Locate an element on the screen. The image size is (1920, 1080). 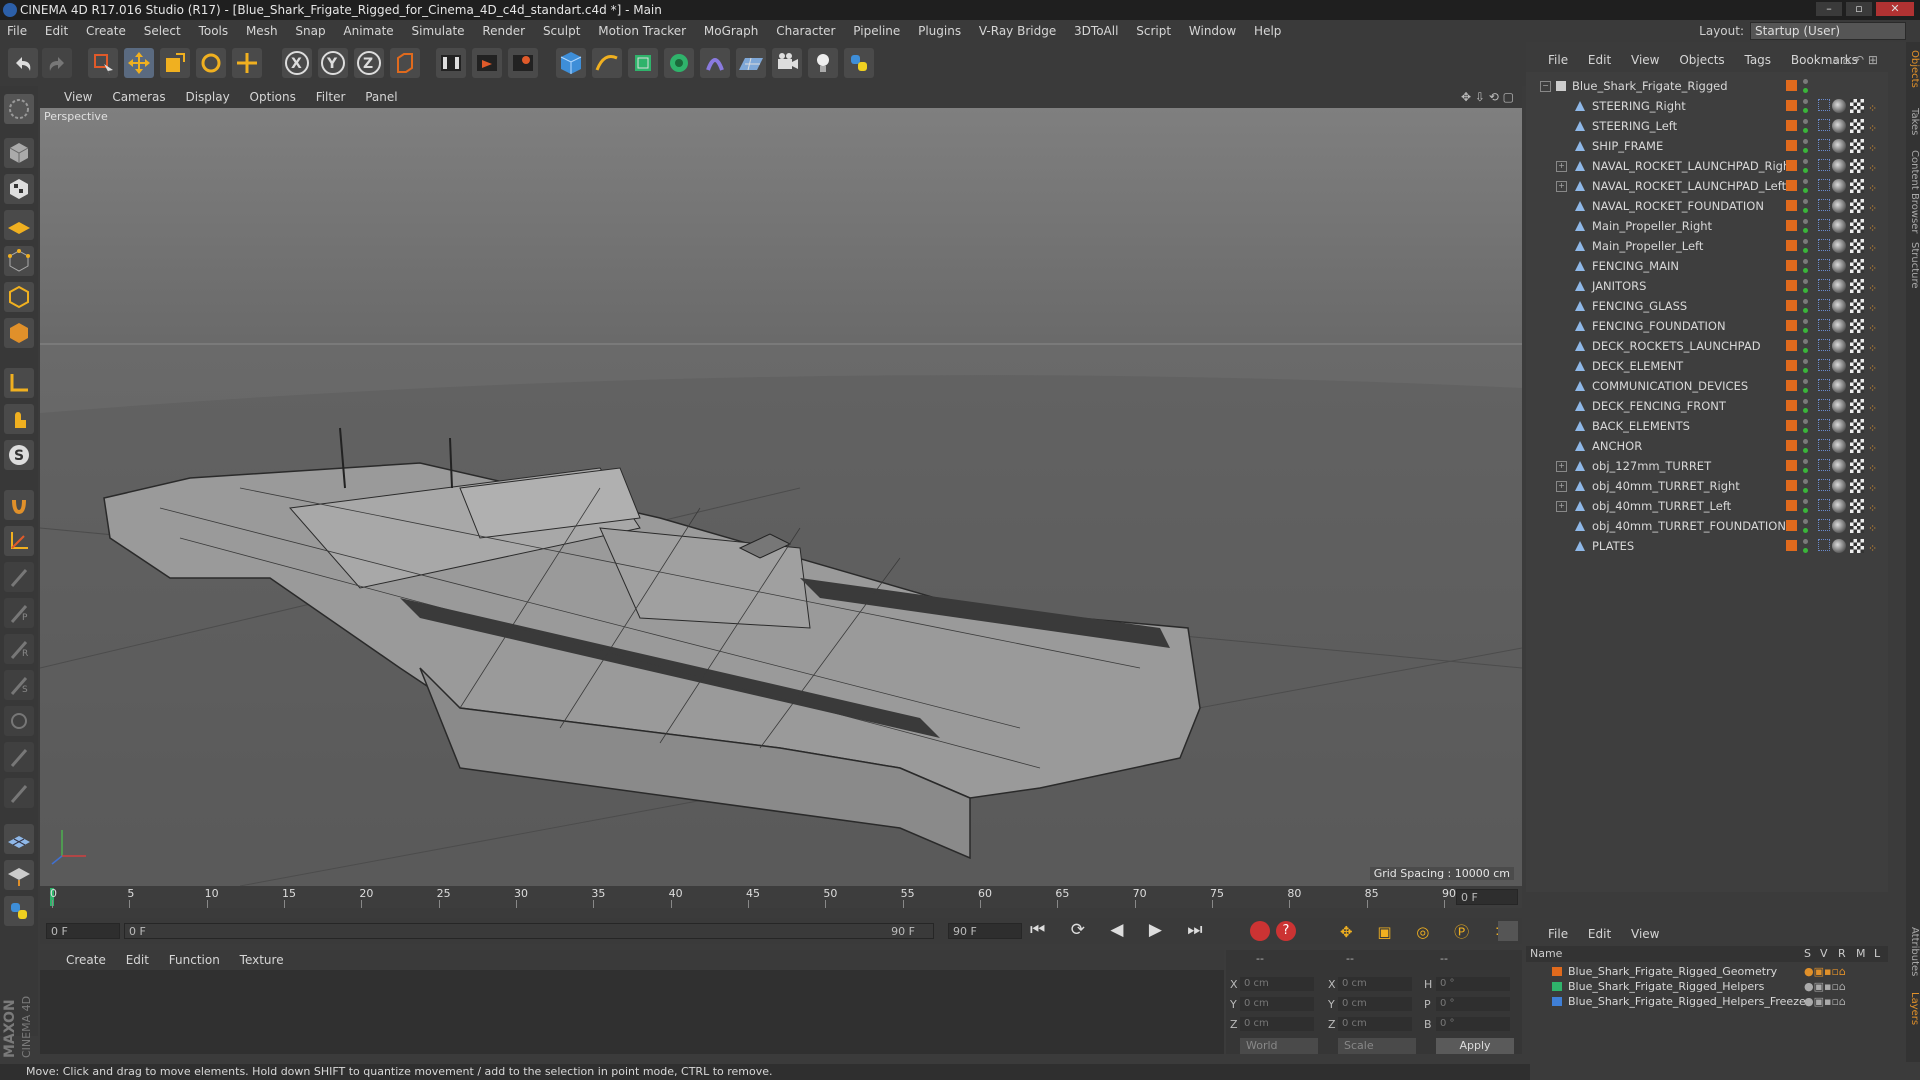
object-row: DECK_FENCING_FRONT ⁘ is located at coordinates (1707, 406).